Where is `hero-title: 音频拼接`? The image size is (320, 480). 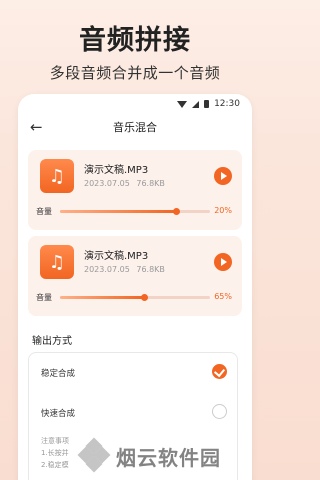
hero-title: 音频拼接 is located at coordinates (135, 40).